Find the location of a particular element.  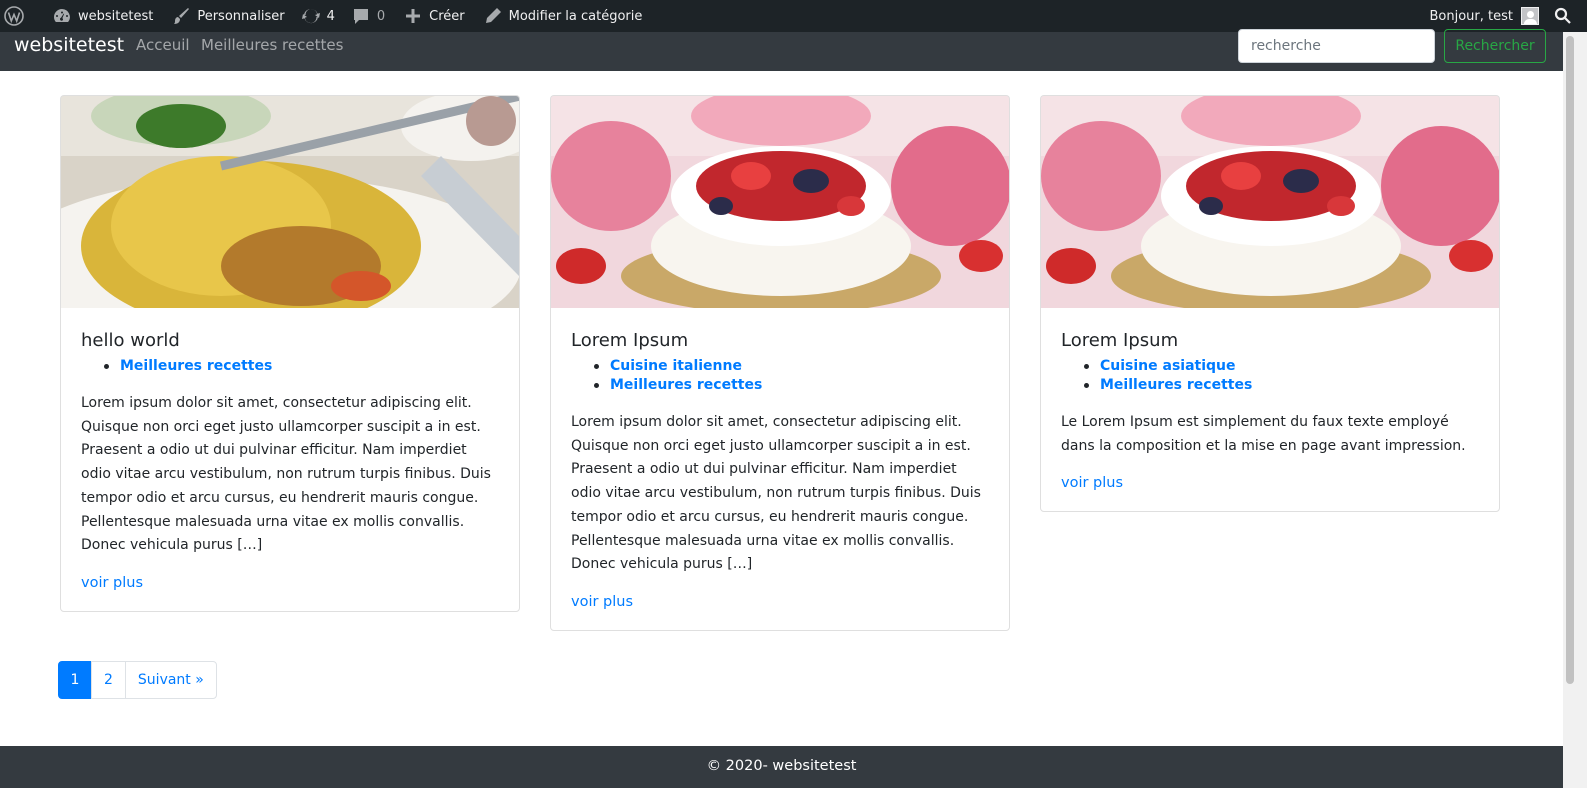

updates-count: 4 is located at coordinates (330, 16).